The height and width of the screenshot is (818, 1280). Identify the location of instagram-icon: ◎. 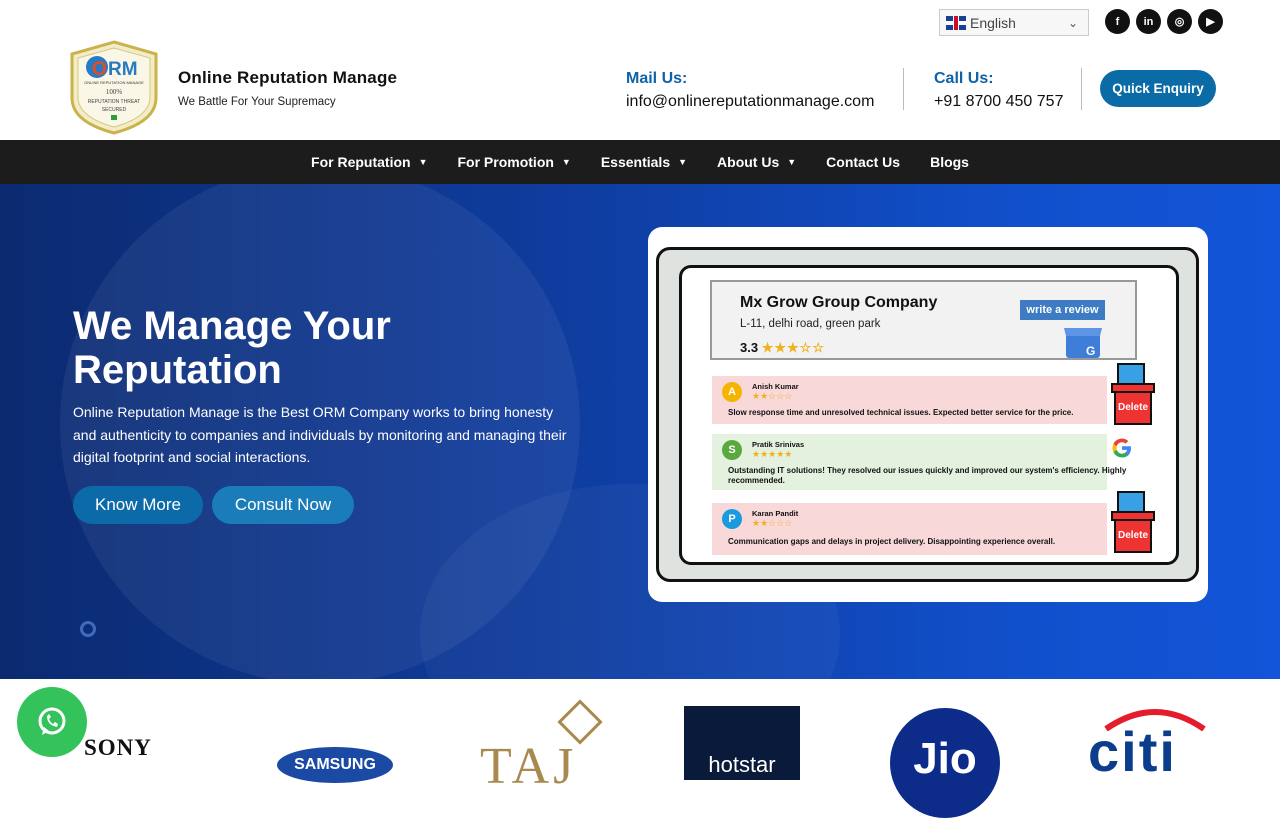
(1179, 21).